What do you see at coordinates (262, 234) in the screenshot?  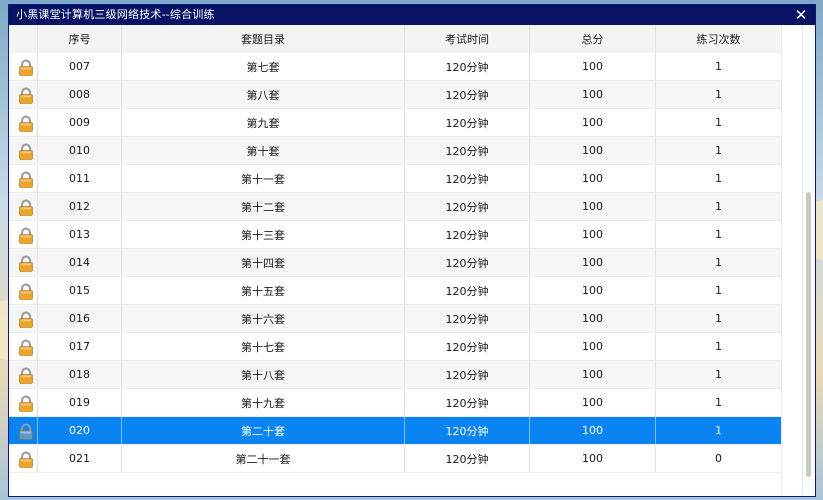 I see `row-set-name: 第十三套` at bounding box center [262, 234].